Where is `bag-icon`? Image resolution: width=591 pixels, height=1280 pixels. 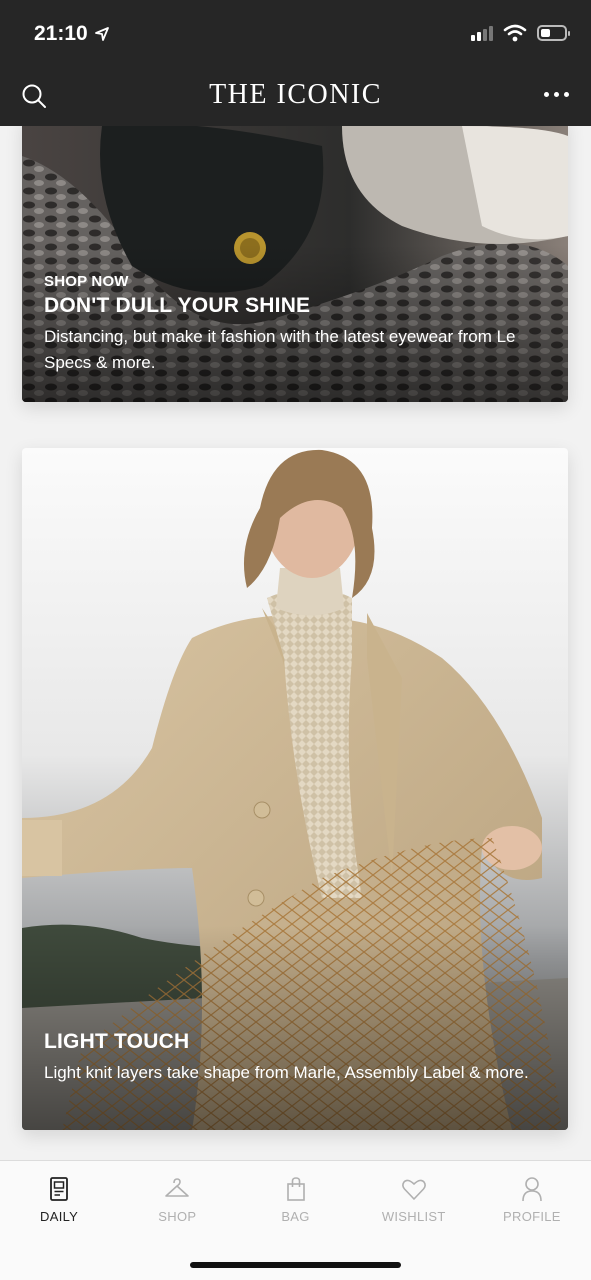
bag-icon is located at coordinates (295, 1189).